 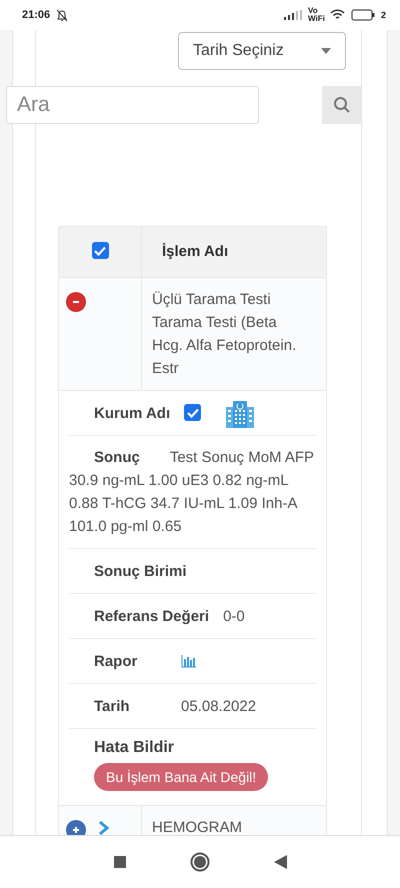 What do you see at coordinates (362, 15) in the screenshot?
I see `battery-icon` at bounding box center [362, 15].